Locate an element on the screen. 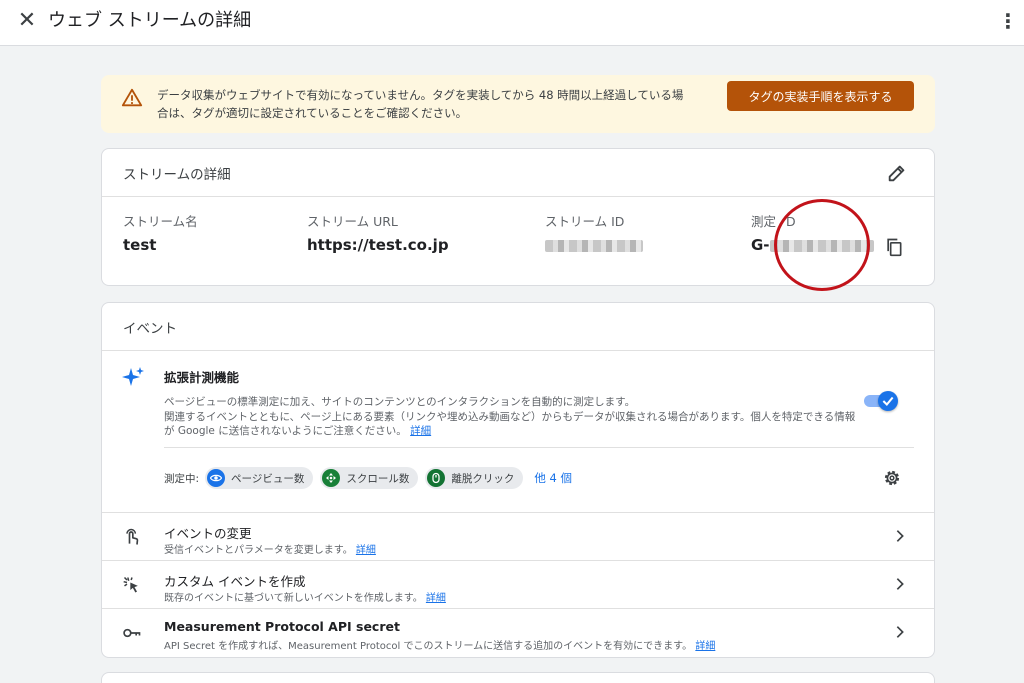 This screenshot has height=683, width=1024. measuring-label: 測定中: is located at coordinates (182, 478).